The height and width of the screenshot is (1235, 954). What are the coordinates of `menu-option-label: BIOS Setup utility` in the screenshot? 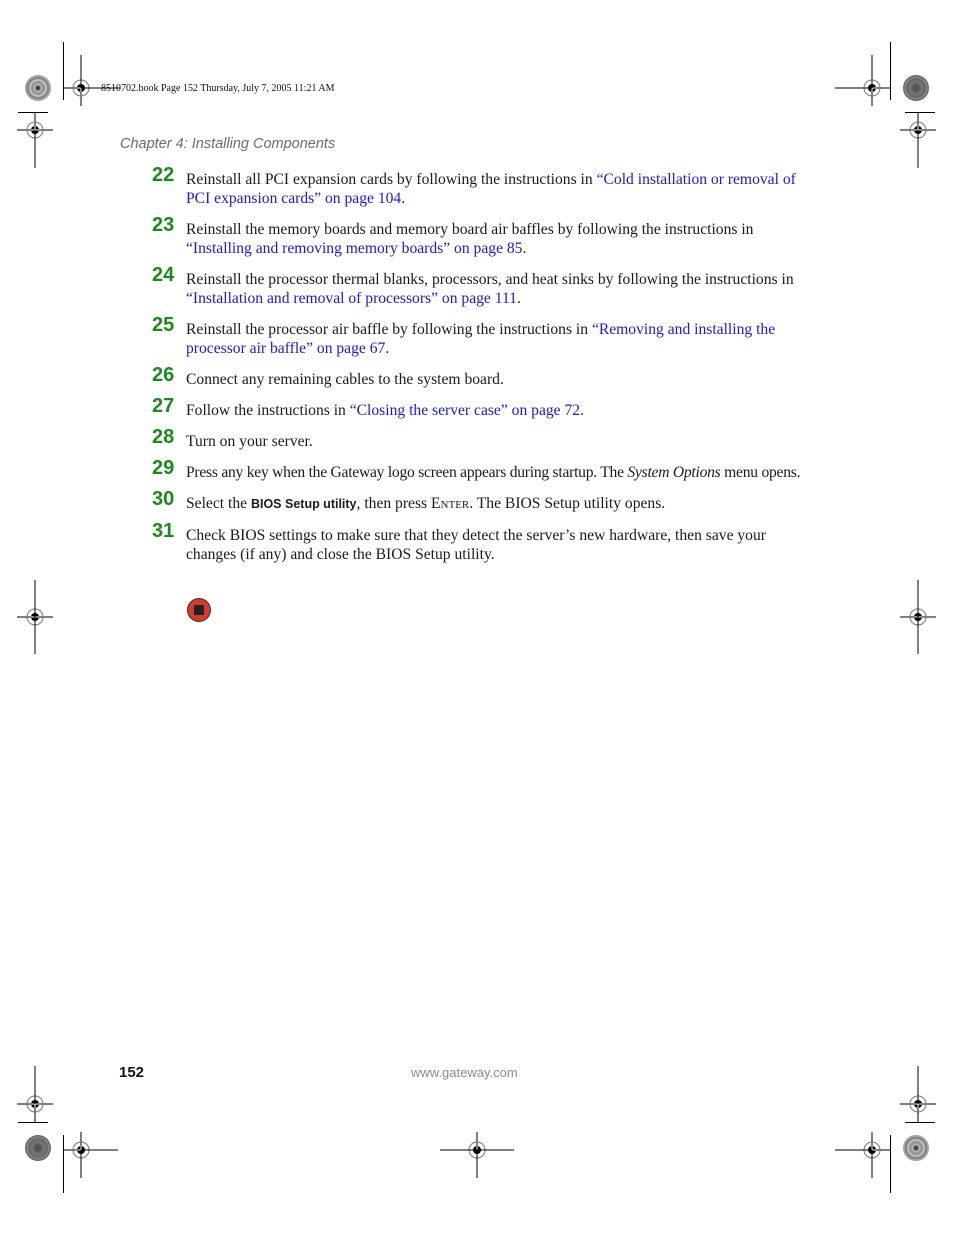 It's located at (303, 504).